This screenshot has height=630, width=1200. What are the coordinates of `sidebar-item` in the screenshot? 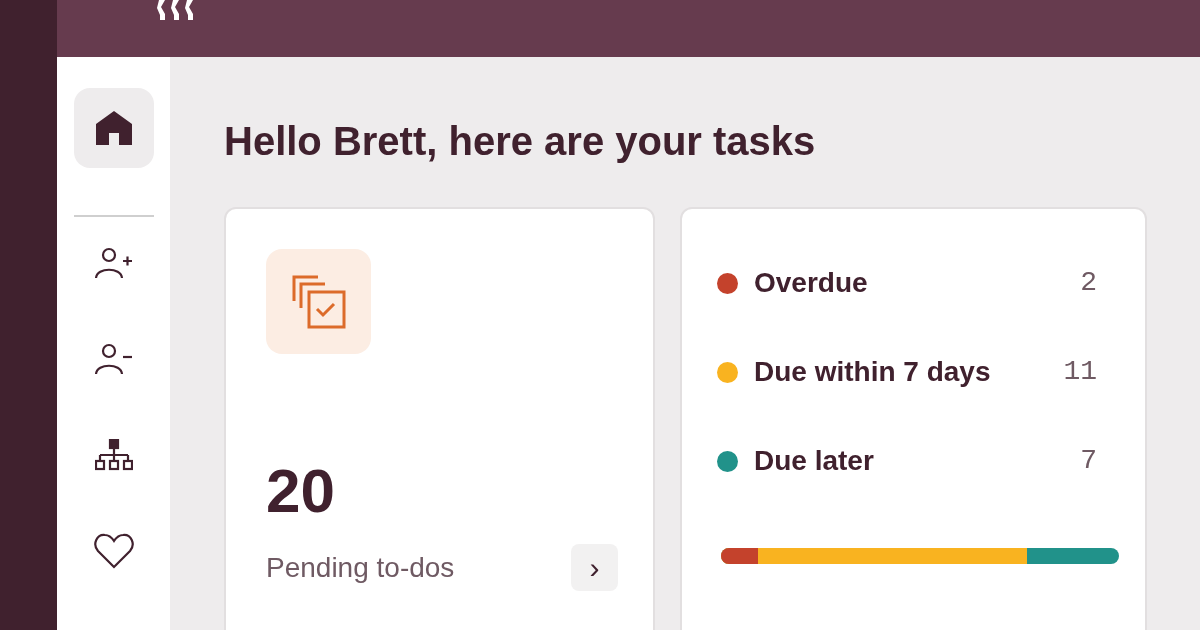 It's located at (113, 128).